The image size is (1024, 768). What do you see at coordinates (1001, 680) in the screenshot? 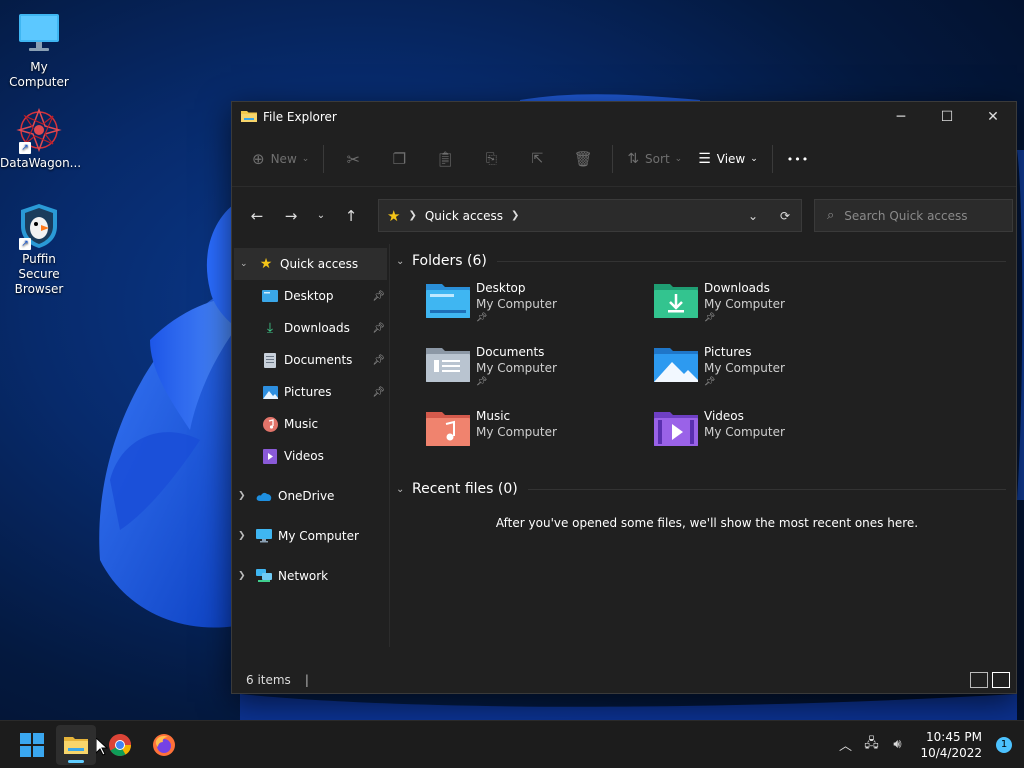
I see `large-icons-view-button` at bounding box center [1001, 680].